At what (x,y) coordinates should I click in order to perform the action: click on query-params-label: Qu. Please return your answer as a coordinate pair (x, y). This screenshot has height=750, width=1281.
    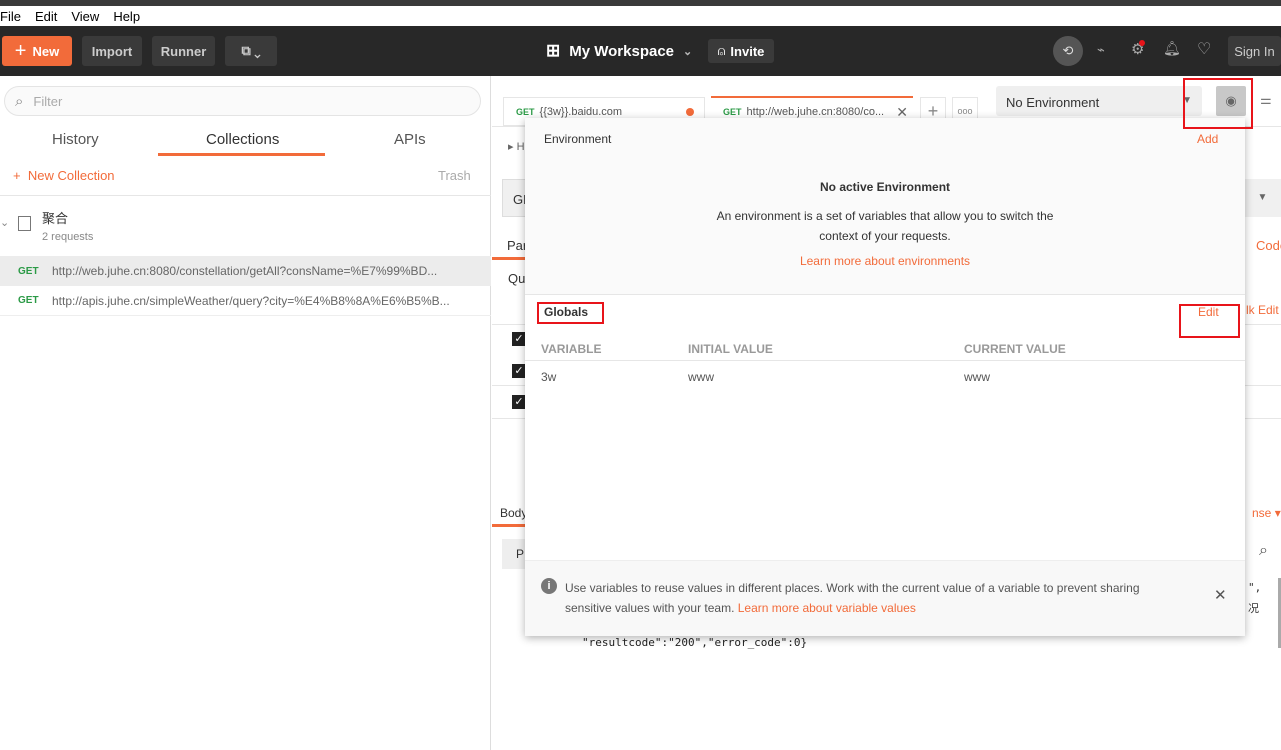
    Looking at the image, I should click on (517, 278).